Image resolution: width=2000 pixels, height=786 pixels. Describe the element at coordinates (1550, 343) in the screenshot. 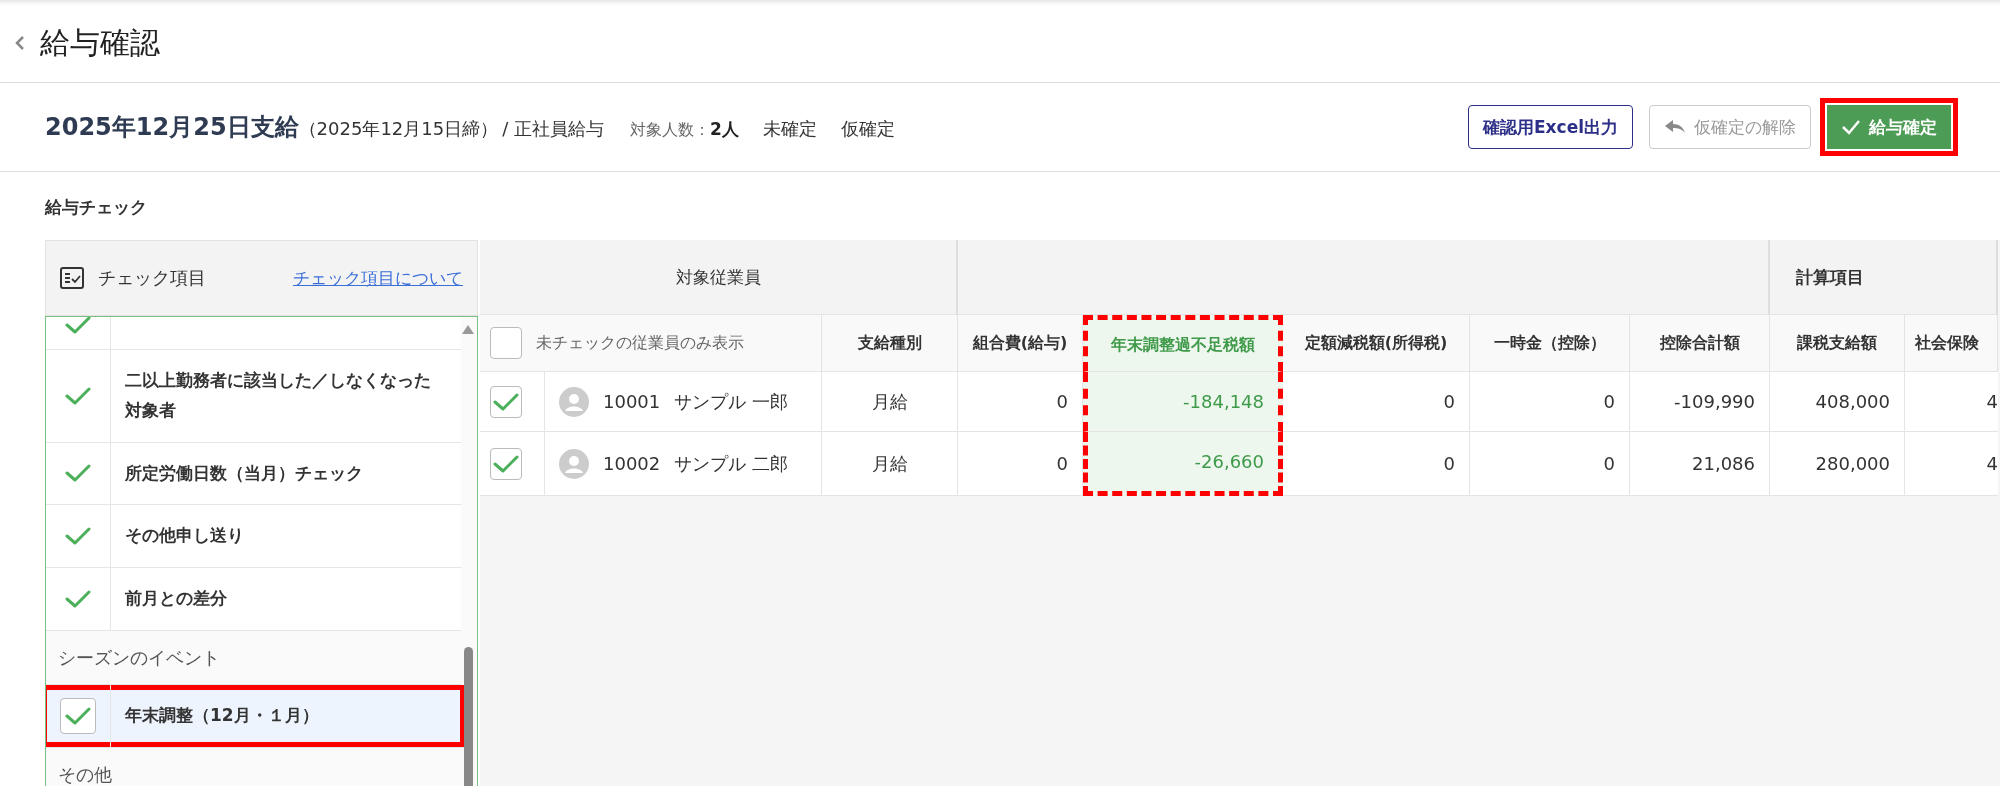

I see `column-header: 一時金（控除）` at that location.